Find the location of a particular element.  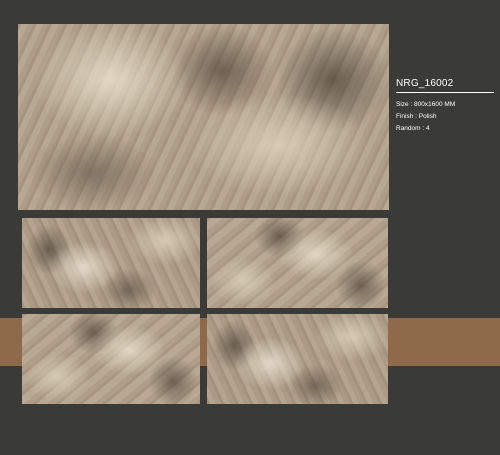

product-code: NRG_16002 is located at coordinates (445, 85).